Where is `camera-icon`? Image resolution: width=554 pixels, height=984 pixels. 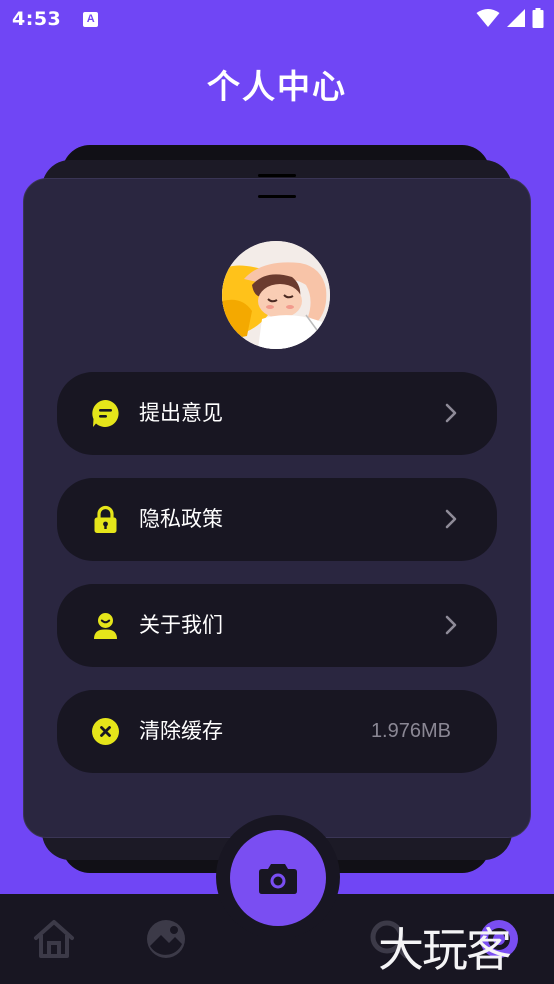
camera-icon is located at coordinates (278, 879).